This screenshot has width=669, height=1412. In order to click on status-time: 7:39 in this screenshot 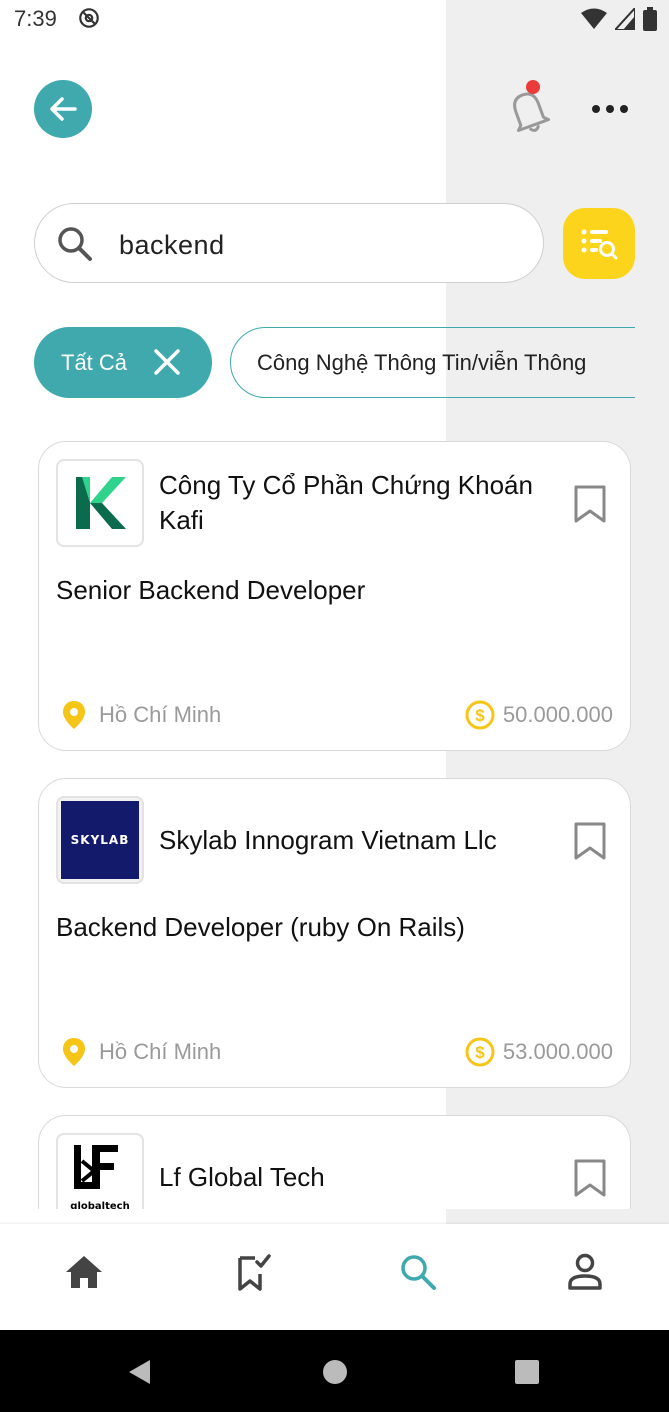, I will do `click(35, 18)`.